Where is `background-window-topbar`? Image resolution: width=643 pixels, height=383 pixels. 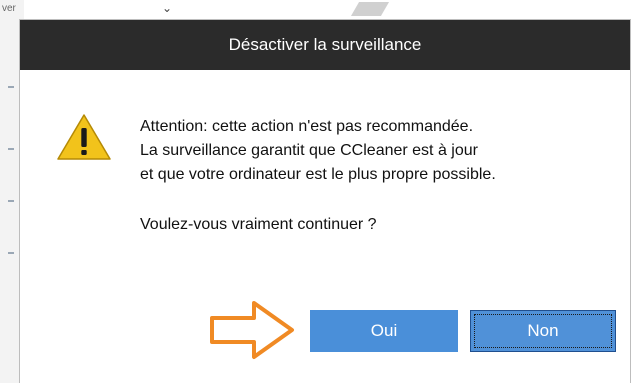
background-window-topbar is located at coordinates (333, 10).